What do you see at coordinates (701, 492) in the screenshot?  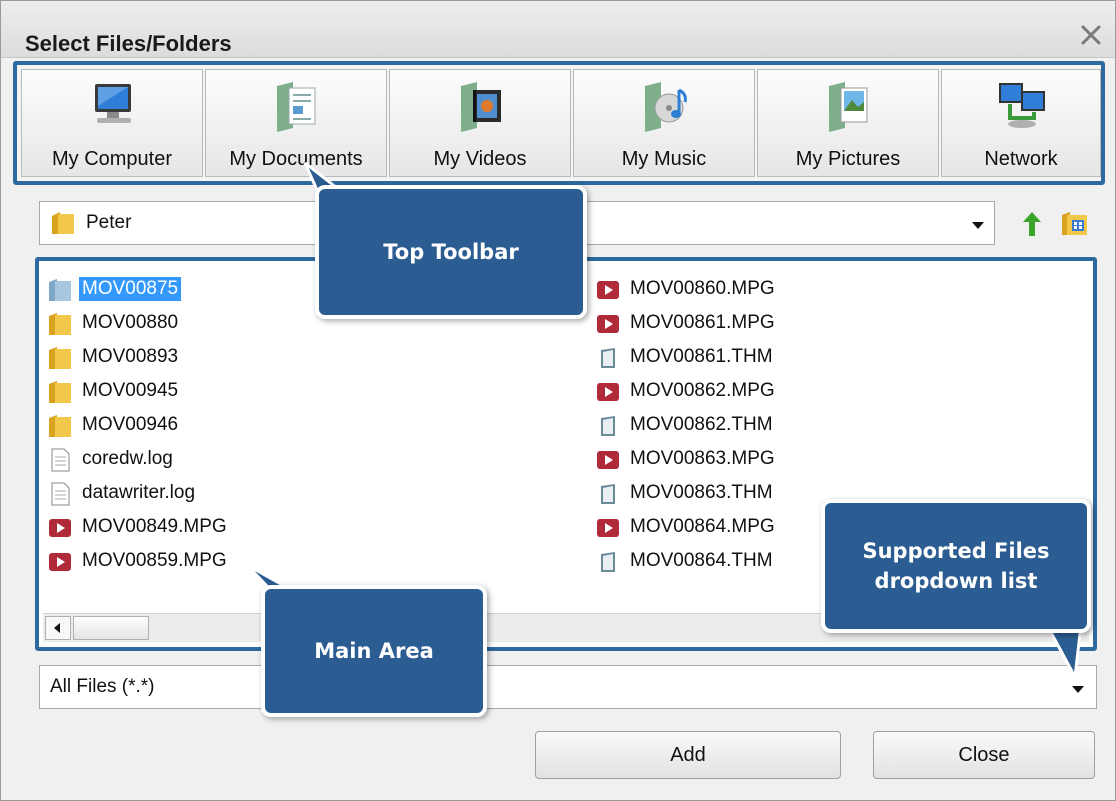 I see `file-name: MOV00863.THM` at bounding box center [701, 492].